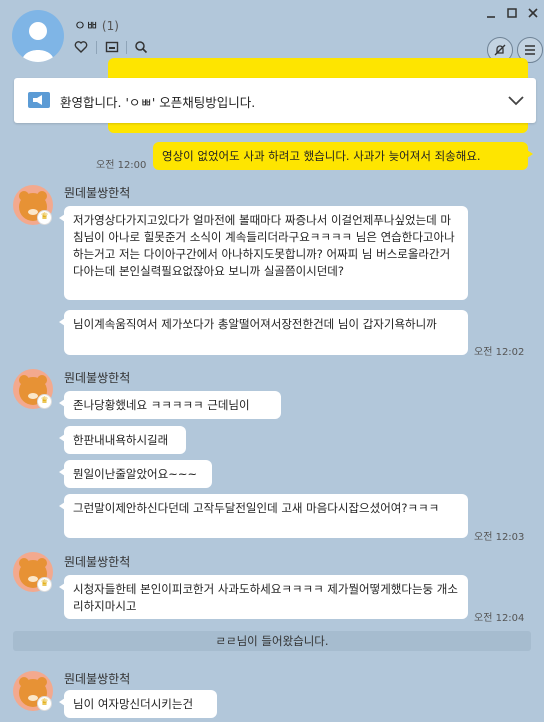 The height and width of the screenshot is (722, 544). I want to click on system-message: ㄹㄹ님이 들어왔습니다., so click(272, 641).